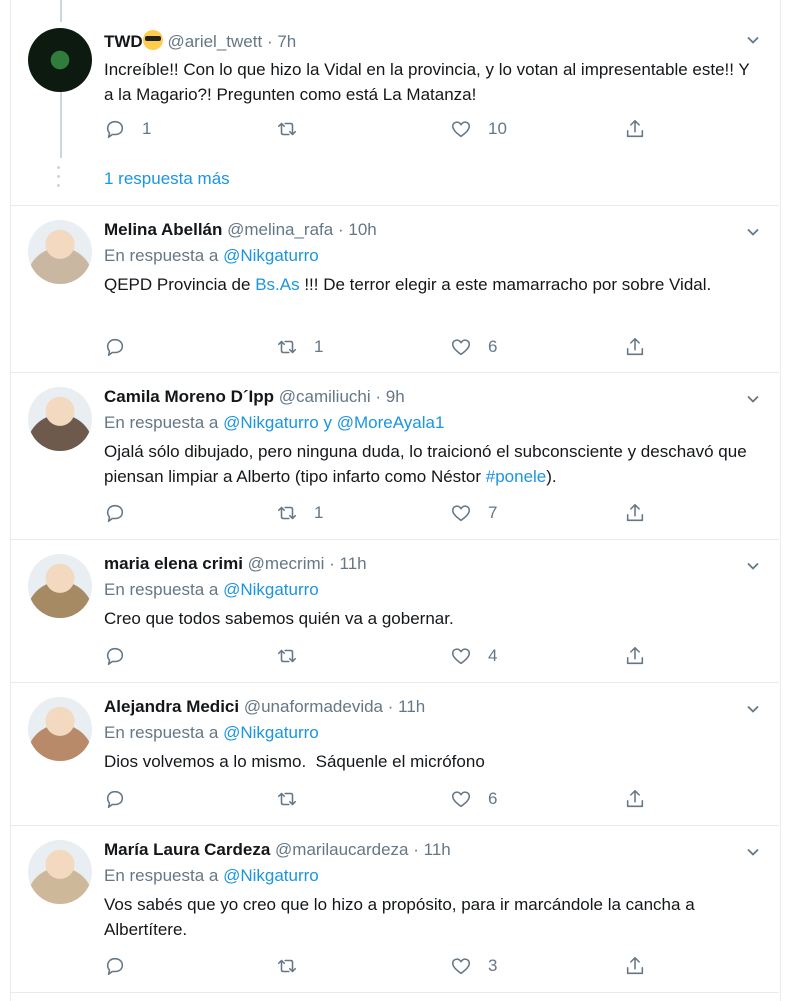 This screenshot has width=800, height=1001. I want to click on user-handle: @marilaucardeza, so click(341, 849).